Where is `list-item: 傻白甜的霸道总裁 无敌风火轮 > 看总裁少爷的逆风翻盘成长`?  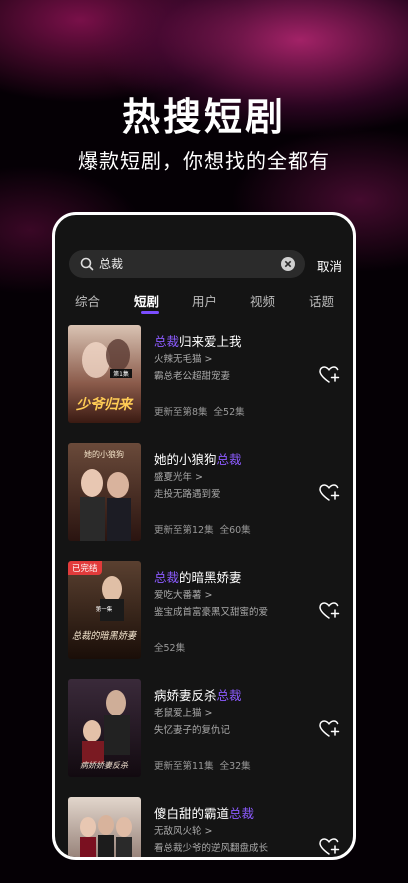
list-item: 傻白甜的霸道总裁 无敌风火轮 > 看总裁少爷的逆风翻盘成长 is located at coordinates (210, 827).